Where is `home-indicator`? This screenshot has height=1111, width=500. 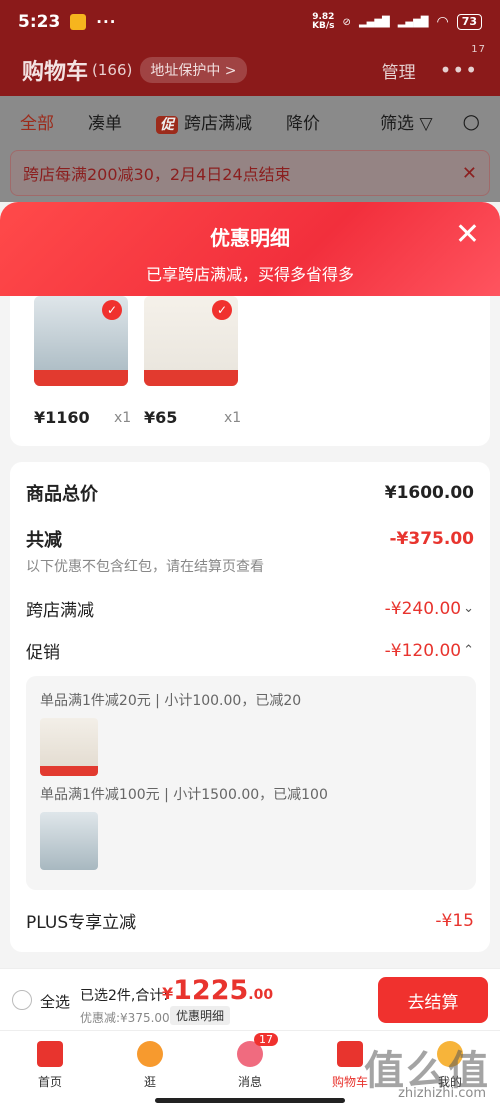
home-indicator is located at coordinates (250, 1100).